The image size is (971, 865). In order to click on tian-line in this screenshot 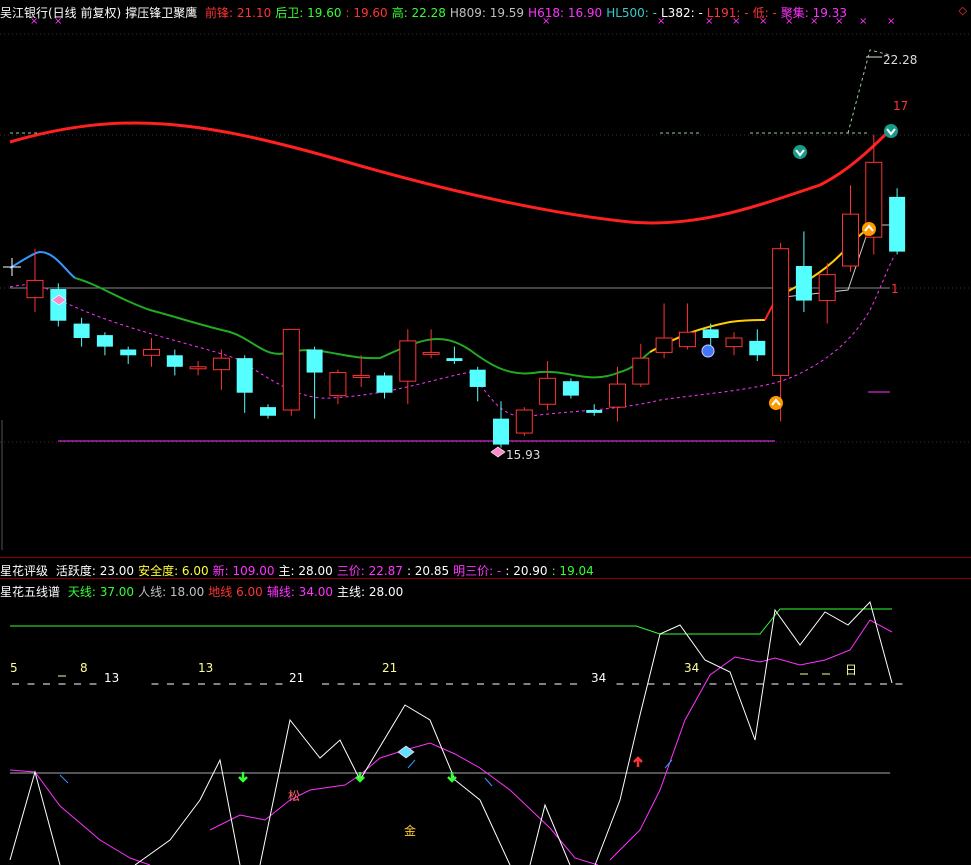, I will do `click(451, 621)`.